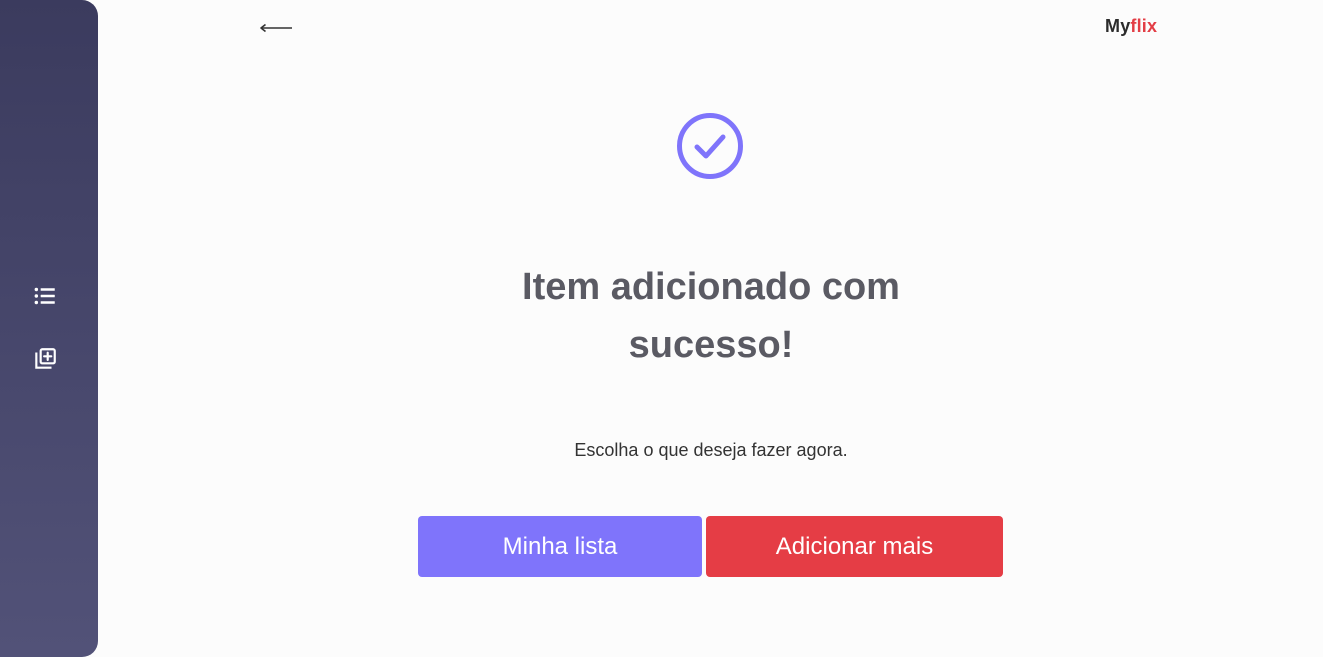  I want to click on page-title: Item adicionado com sucesso!, so click(711, 316).